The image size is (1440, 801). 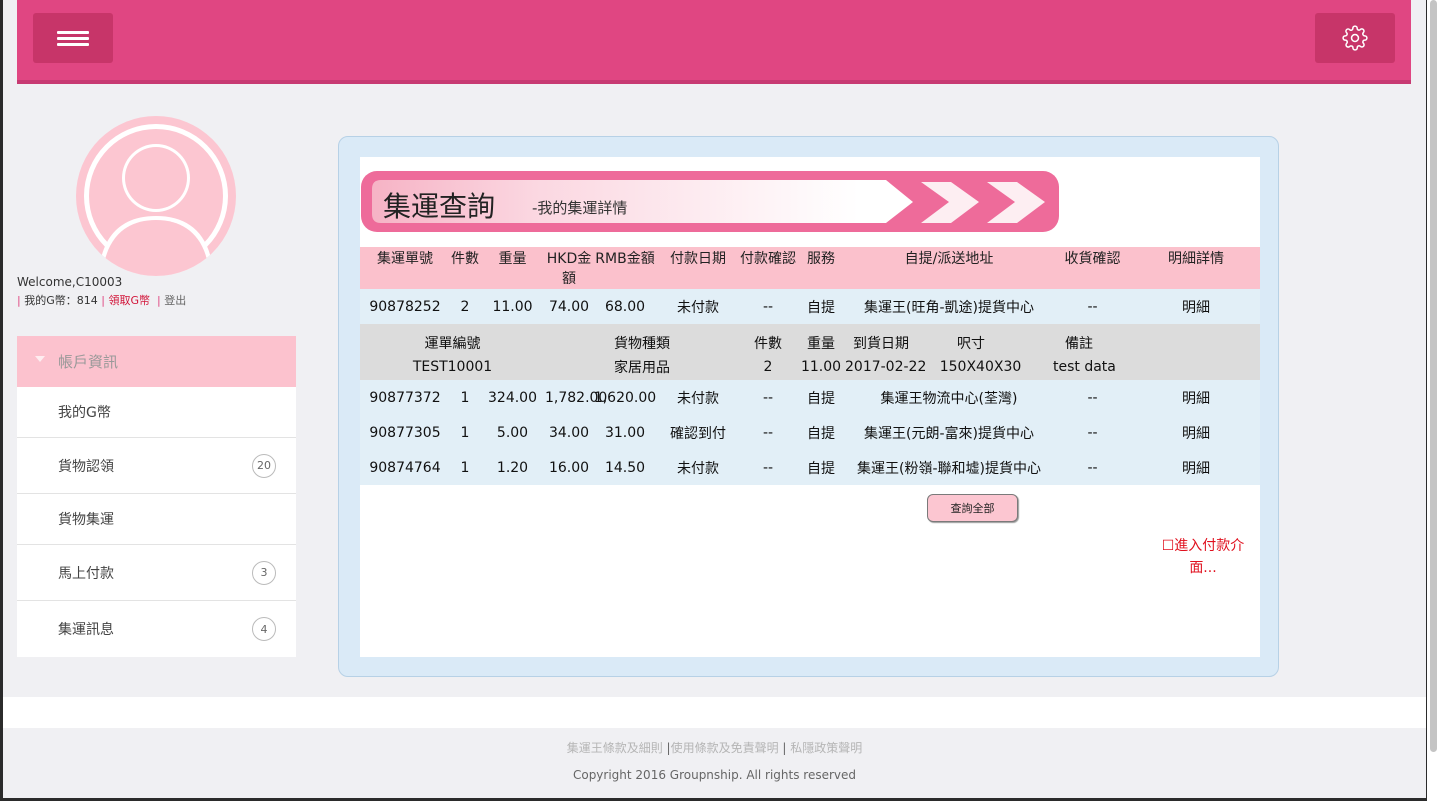 I want to click on sidebar-item-consolidation: 貨物集運, so click(x=156, y=519).